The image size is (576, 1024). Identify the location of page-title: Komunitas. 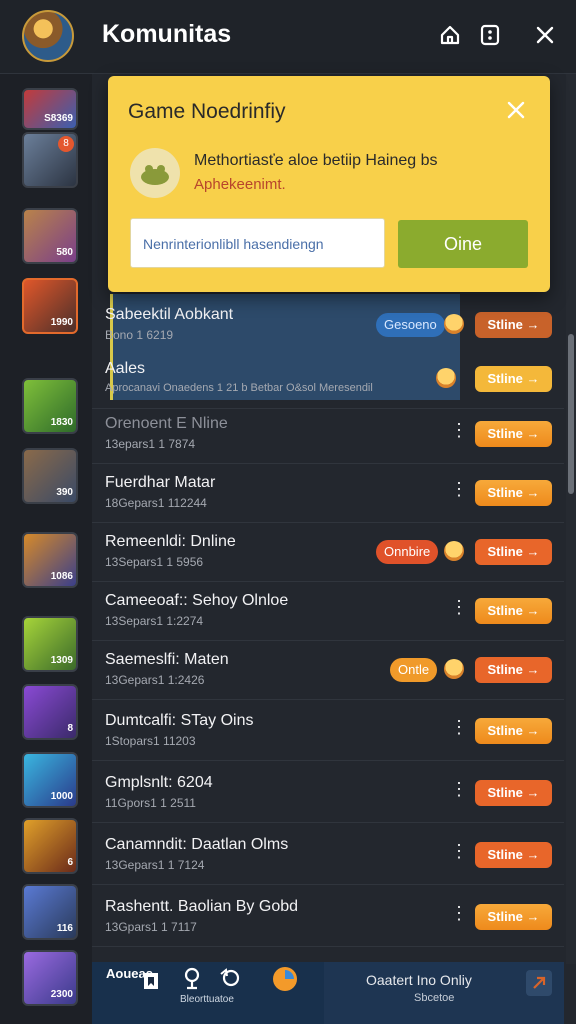
(167, 34).